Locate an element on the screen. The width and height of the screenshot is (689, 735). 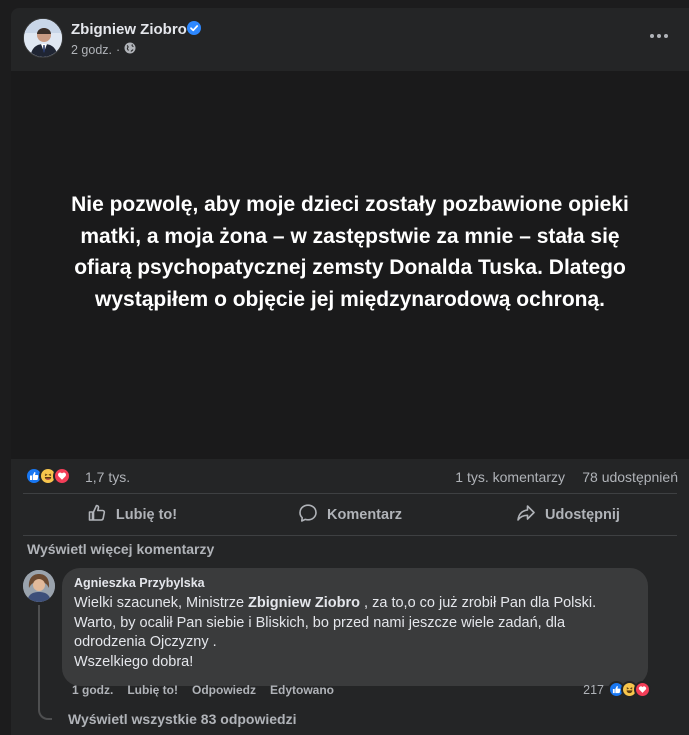
share-button-label: Udostępnij is located at coordinates (582, 514).